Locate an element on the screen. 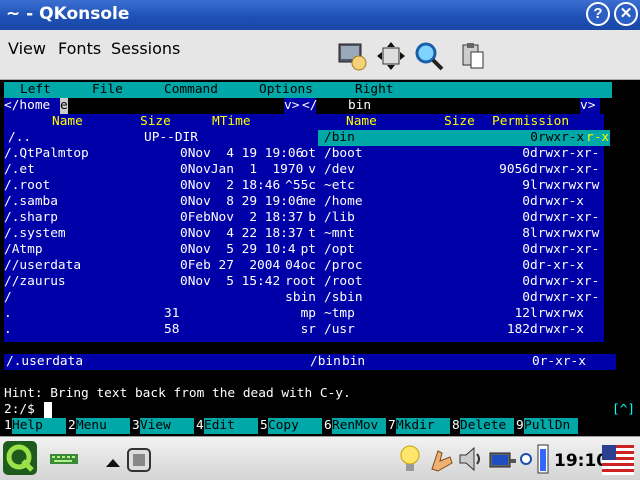 The width and height of the screenshot is (640, 480). right-panel-row: /bin 0 rwxr-x r-x is located at coordinates (464, 138).